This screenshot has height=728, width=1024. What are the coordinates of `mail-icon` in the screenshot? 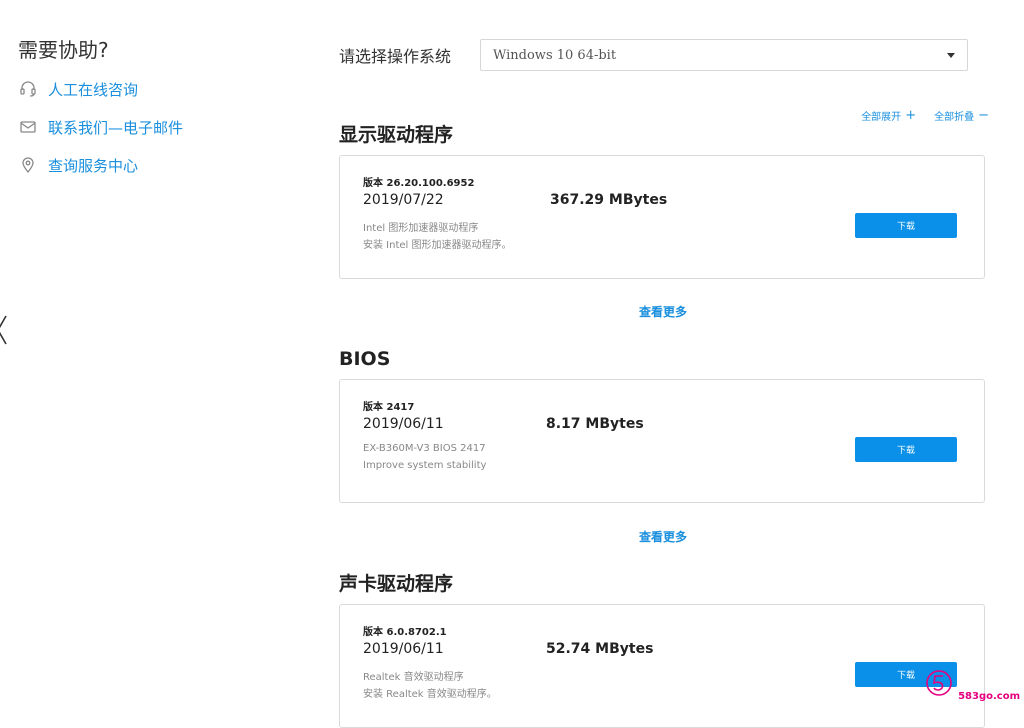 It's located at (28, 127).